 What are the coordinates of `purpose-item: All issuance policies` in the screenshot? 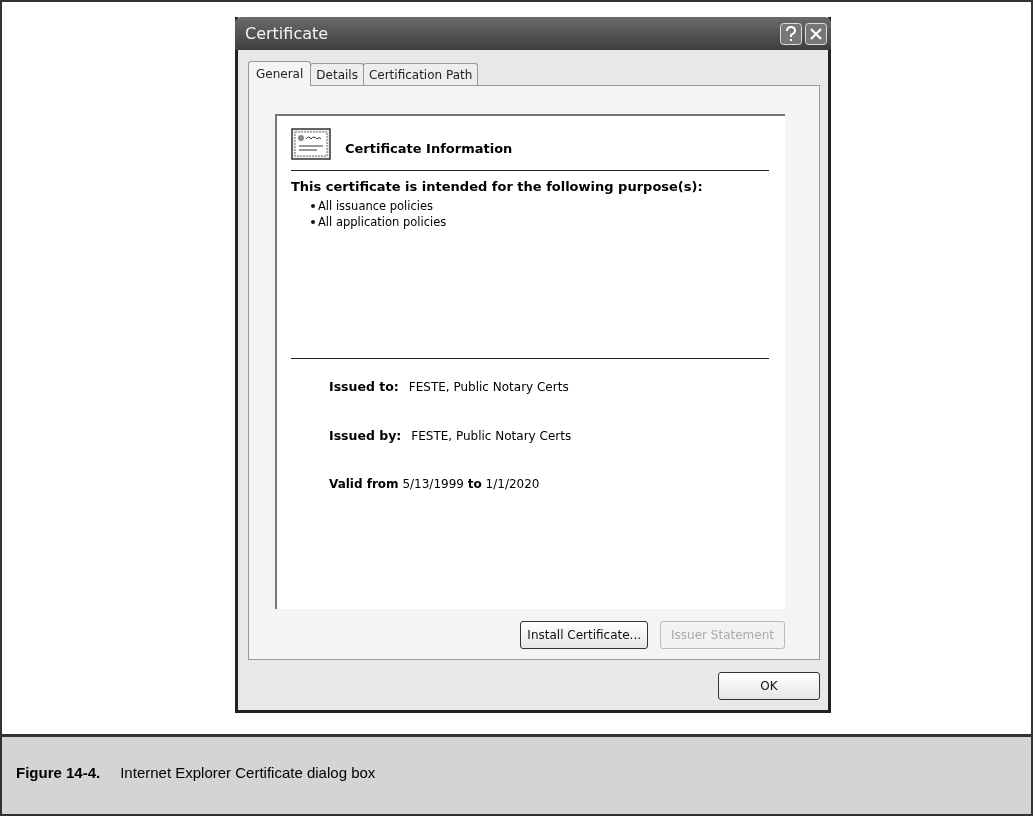 It's located at (376, 206).